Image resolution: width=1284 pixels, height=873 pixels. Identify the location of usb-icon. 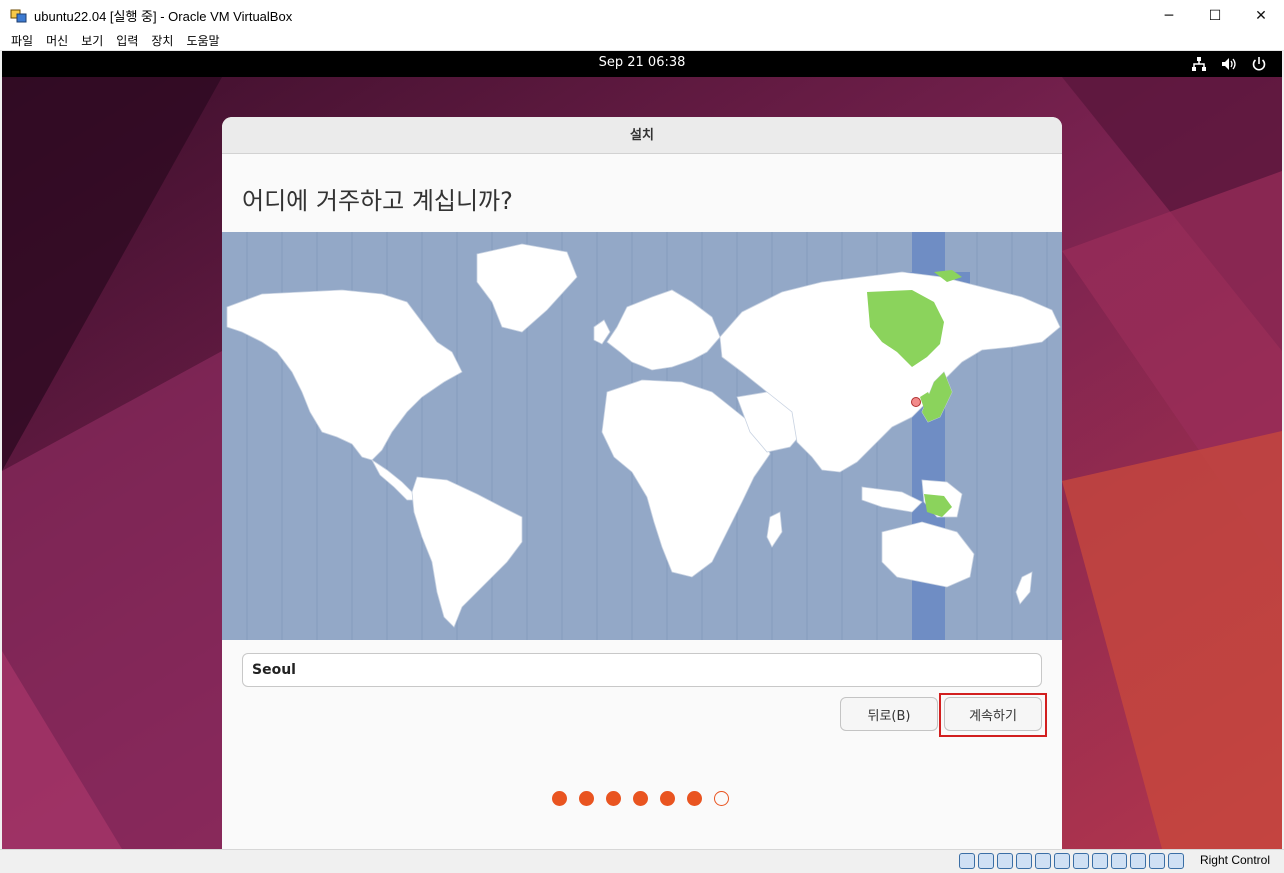
(1043, 861).